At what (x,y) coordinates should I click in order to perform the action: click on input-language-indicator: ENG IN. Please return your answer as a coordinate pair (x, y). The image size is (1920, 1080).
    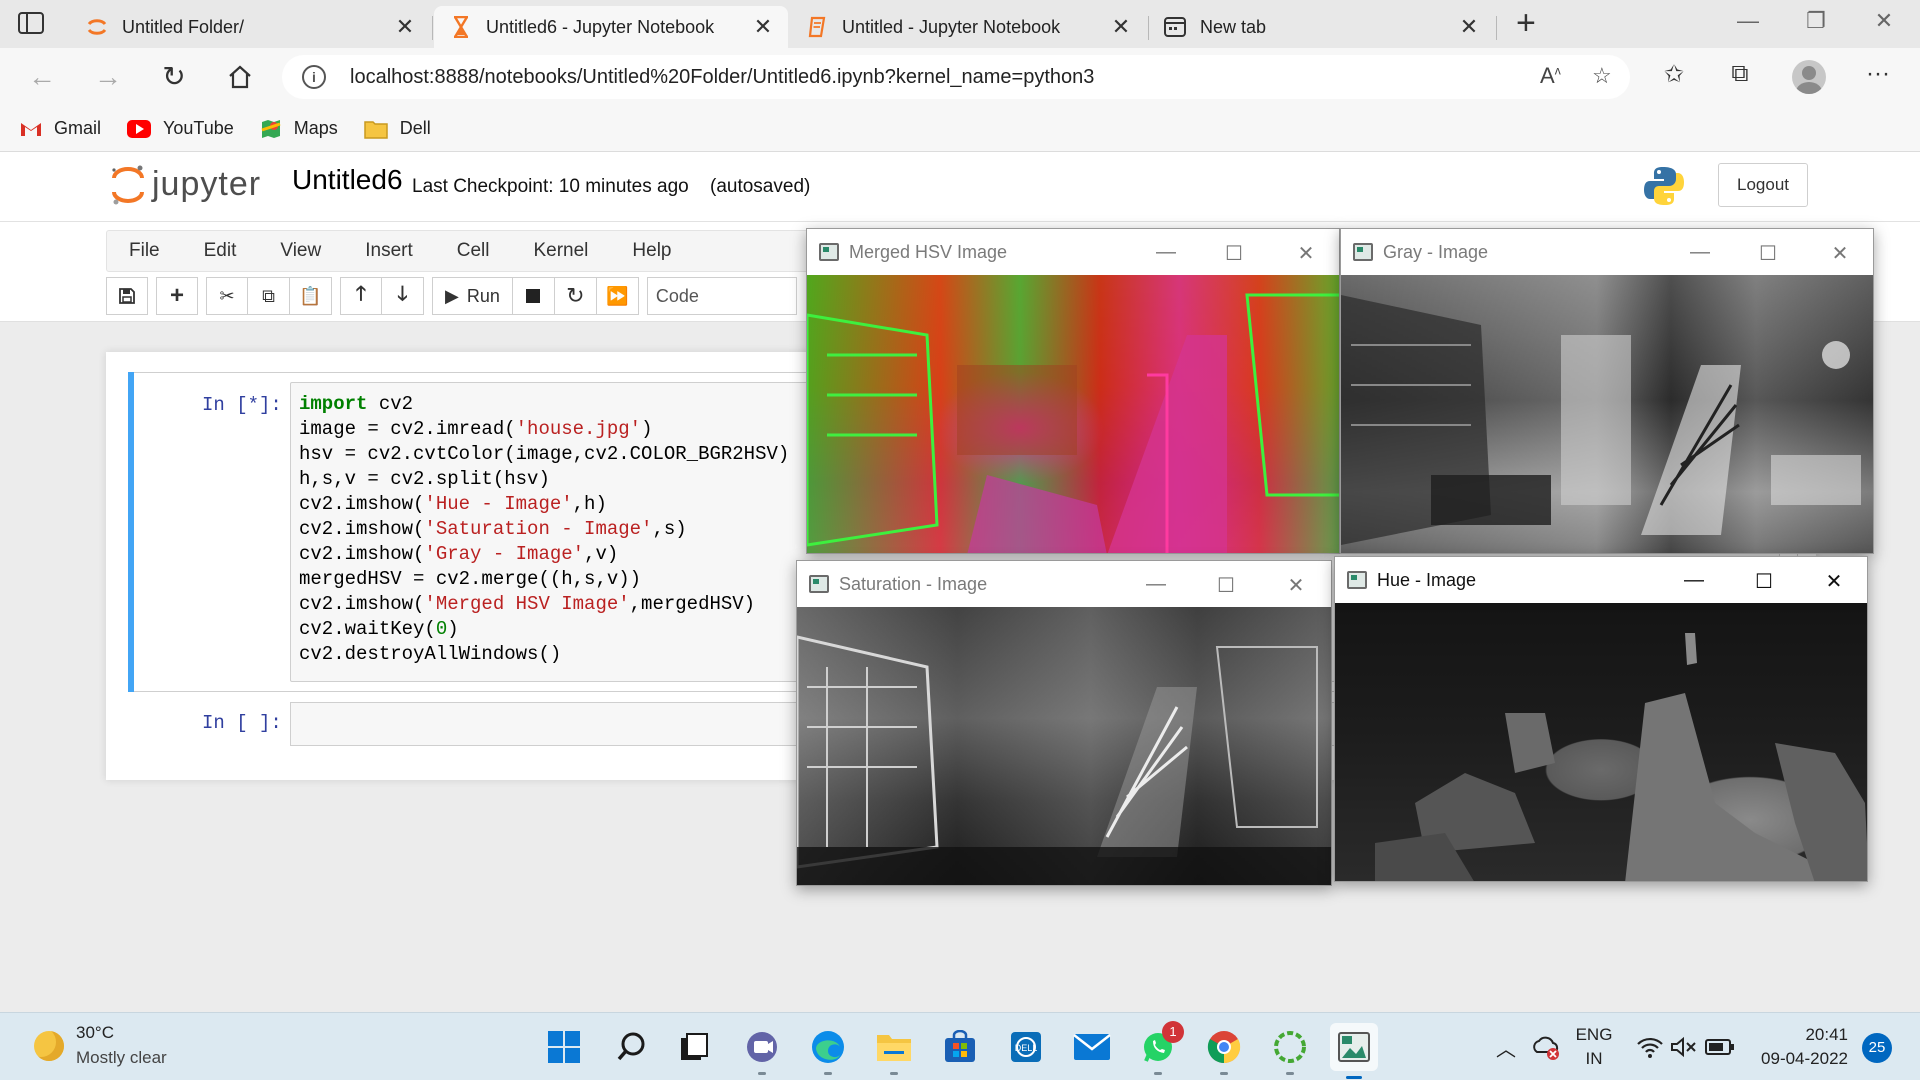
    Looking at the image, I should click on (1594, 1047).